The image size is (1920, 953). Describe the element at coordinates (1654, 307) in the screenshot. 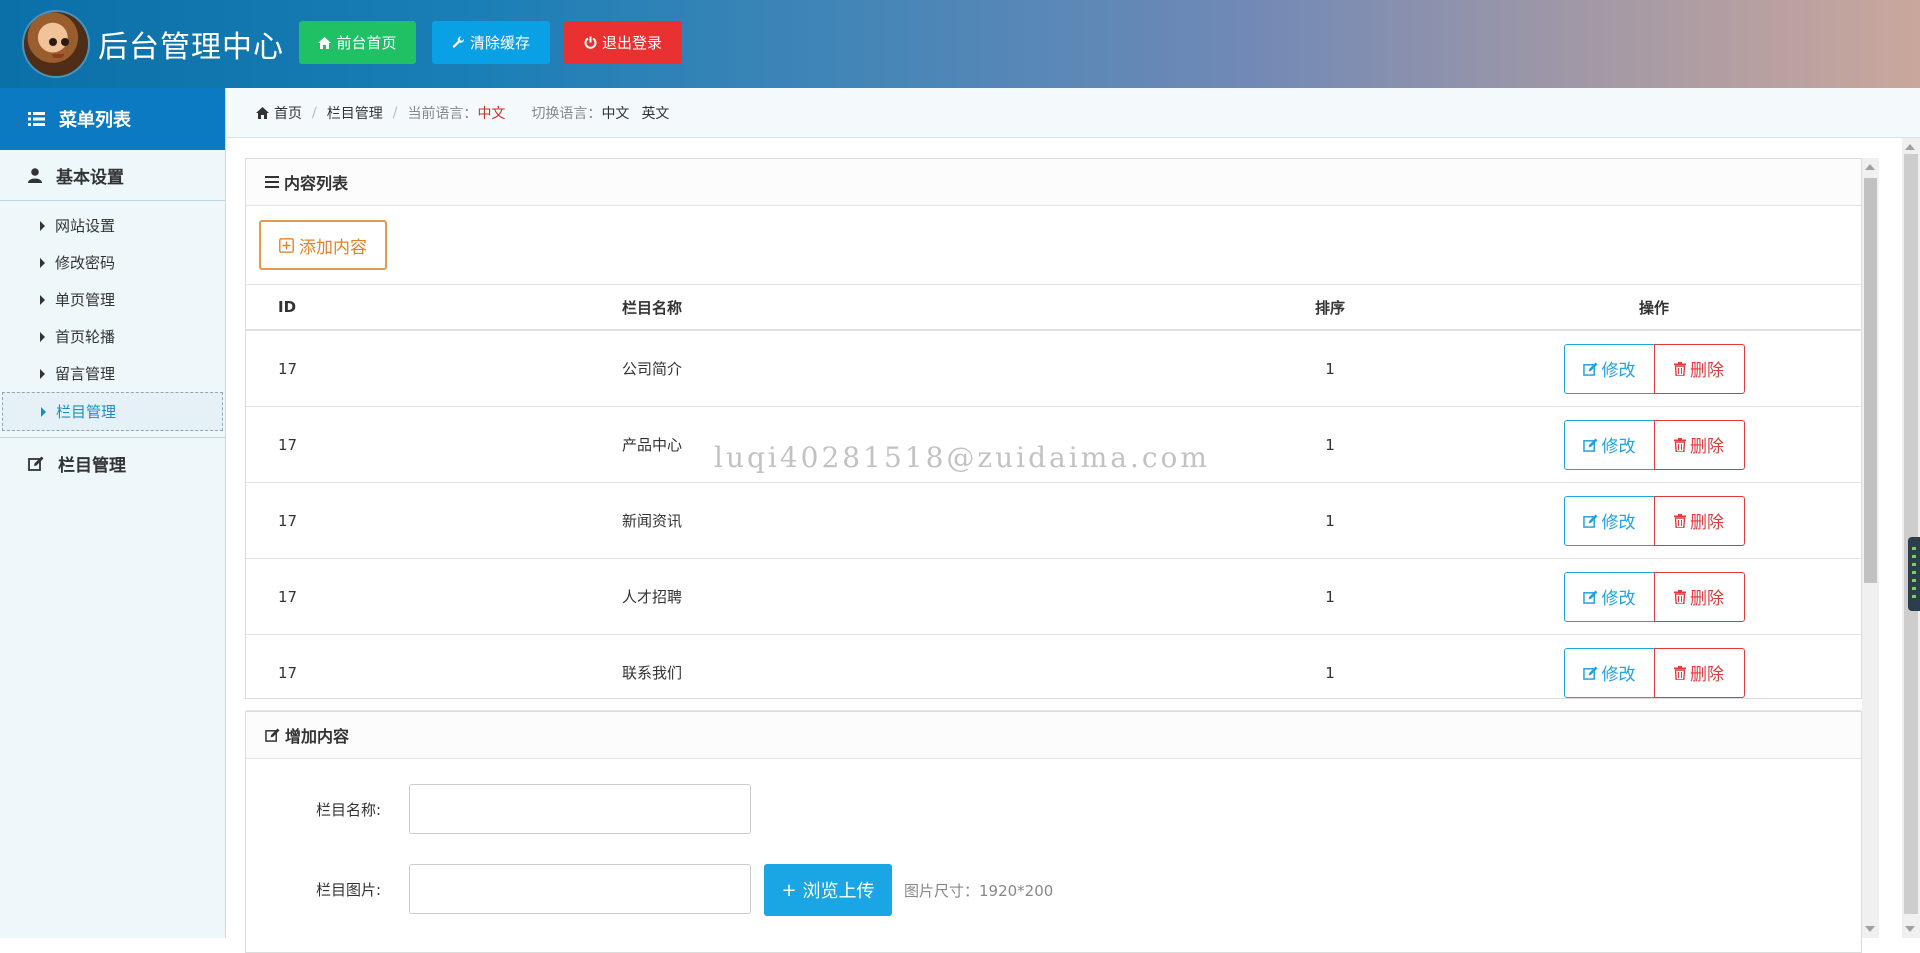

I see `column-header-actions: 操作` at that location.